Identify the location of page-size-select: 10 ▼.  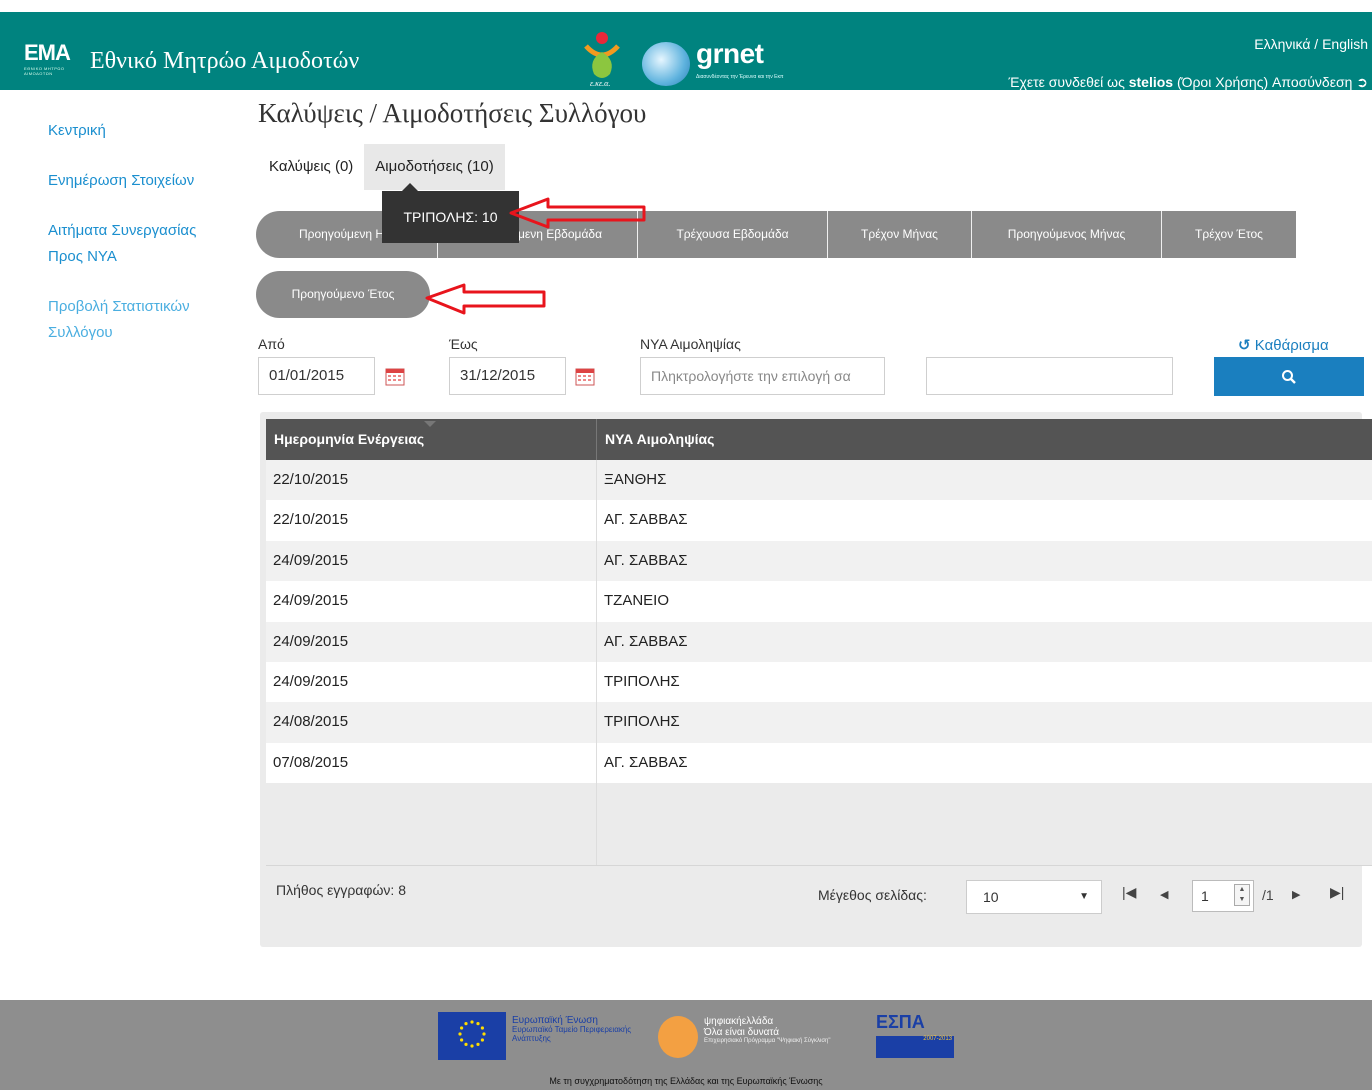
(1034, 897).